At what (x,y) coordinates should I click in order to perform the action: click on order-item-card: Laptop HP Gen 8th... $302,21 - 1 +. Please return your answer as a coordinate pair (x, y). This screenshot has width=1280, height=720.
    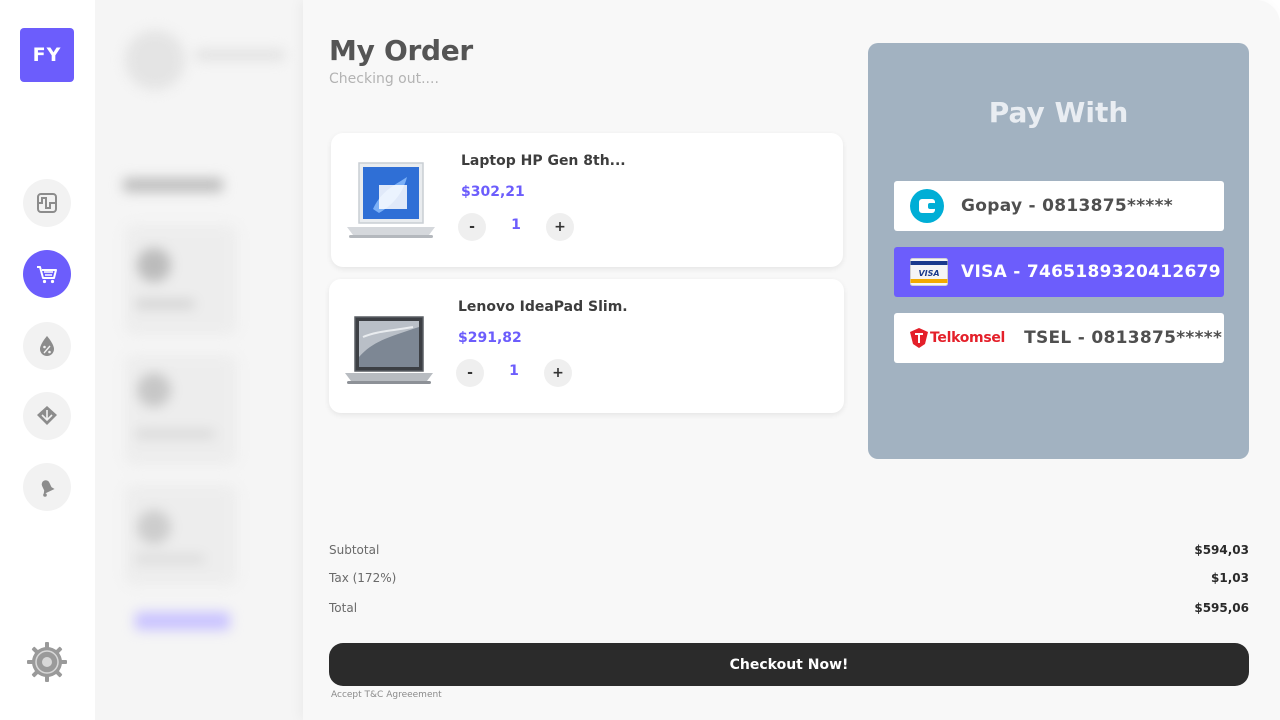
    Looking at the image, I should click on (587, 200).